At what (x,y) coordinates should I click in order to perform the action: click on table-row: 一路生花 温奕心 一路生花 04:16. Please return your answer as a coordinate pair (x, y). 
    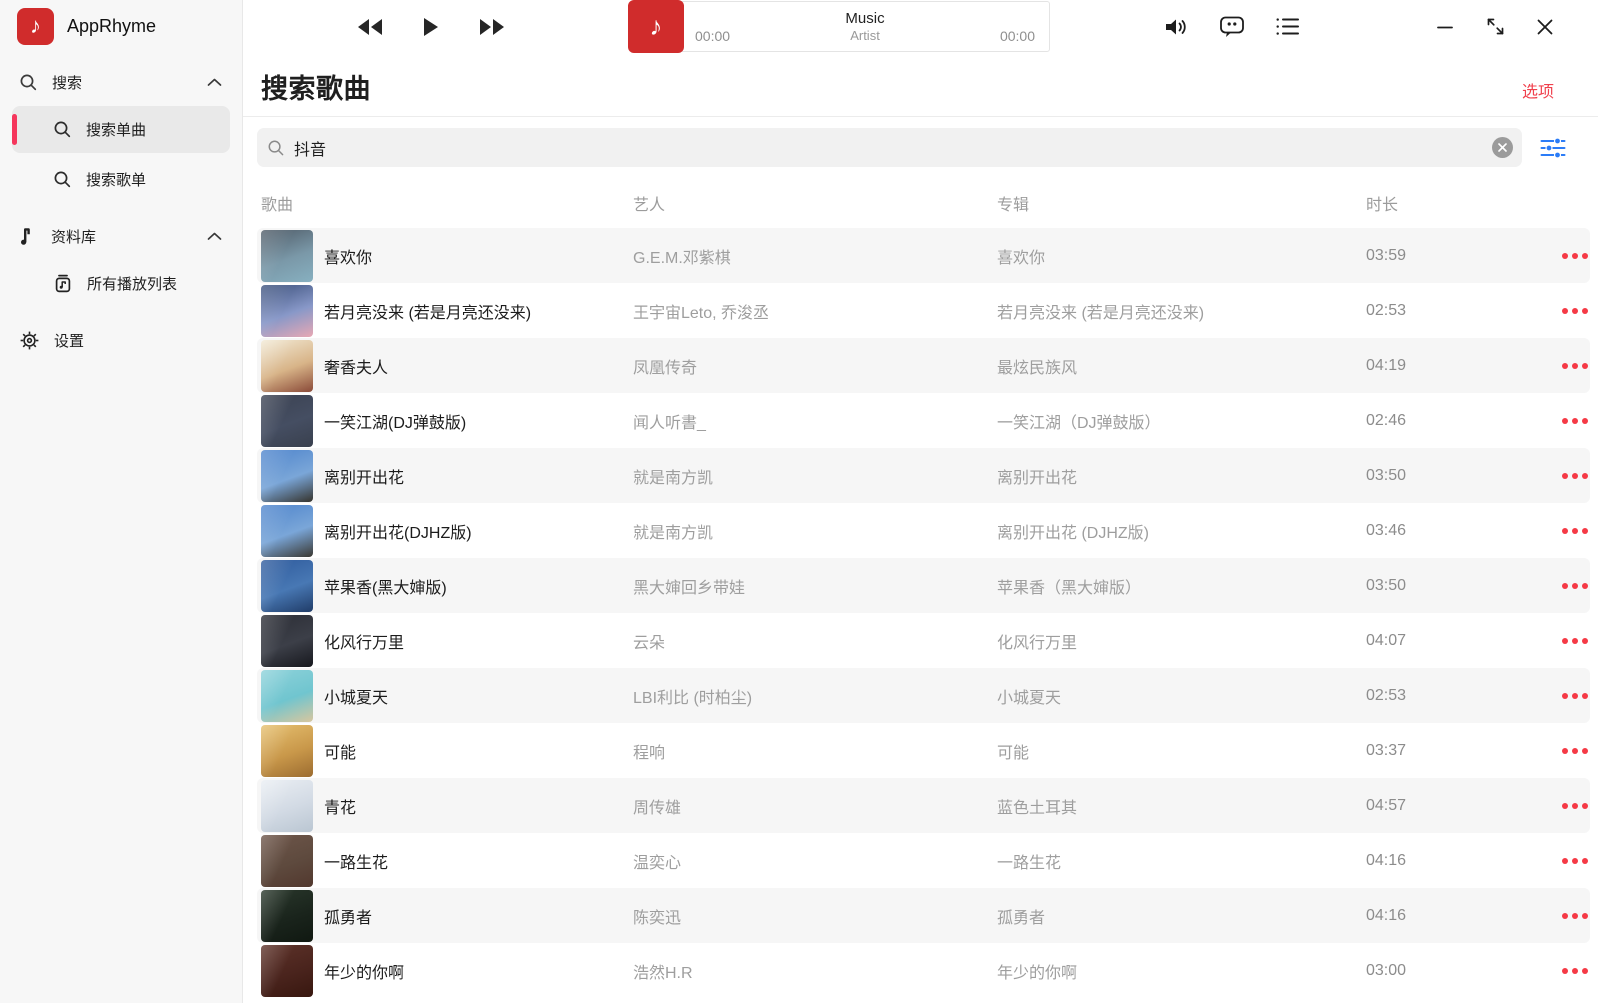
    Looking at the image, I should click on (923, 860).